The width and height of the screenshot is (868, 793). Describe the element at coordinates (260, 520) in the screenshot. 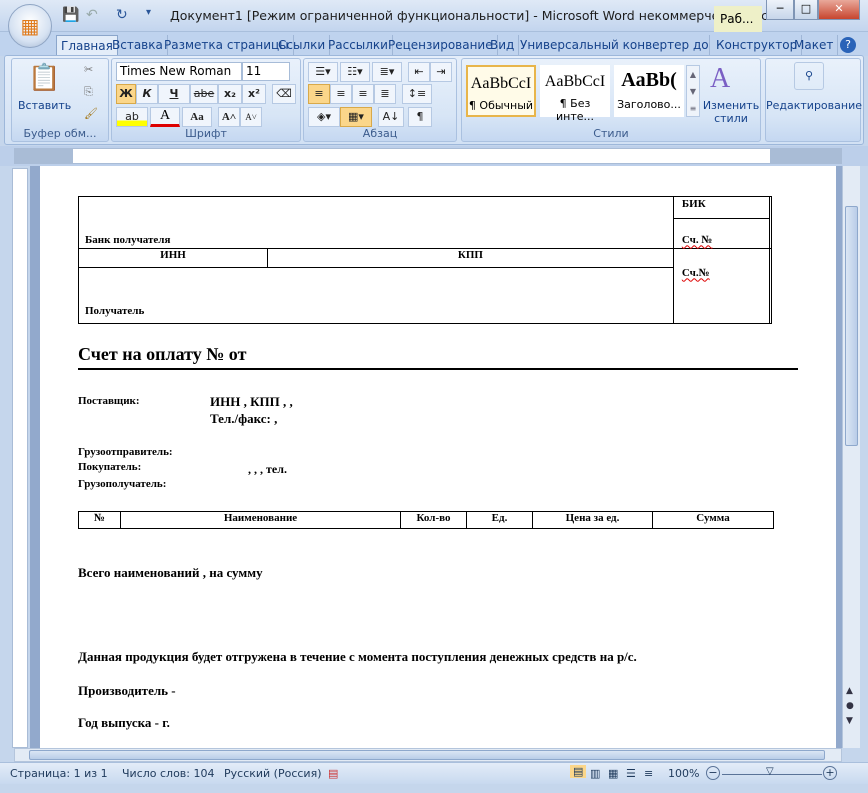

I see `col-name: Наименование` at that location.